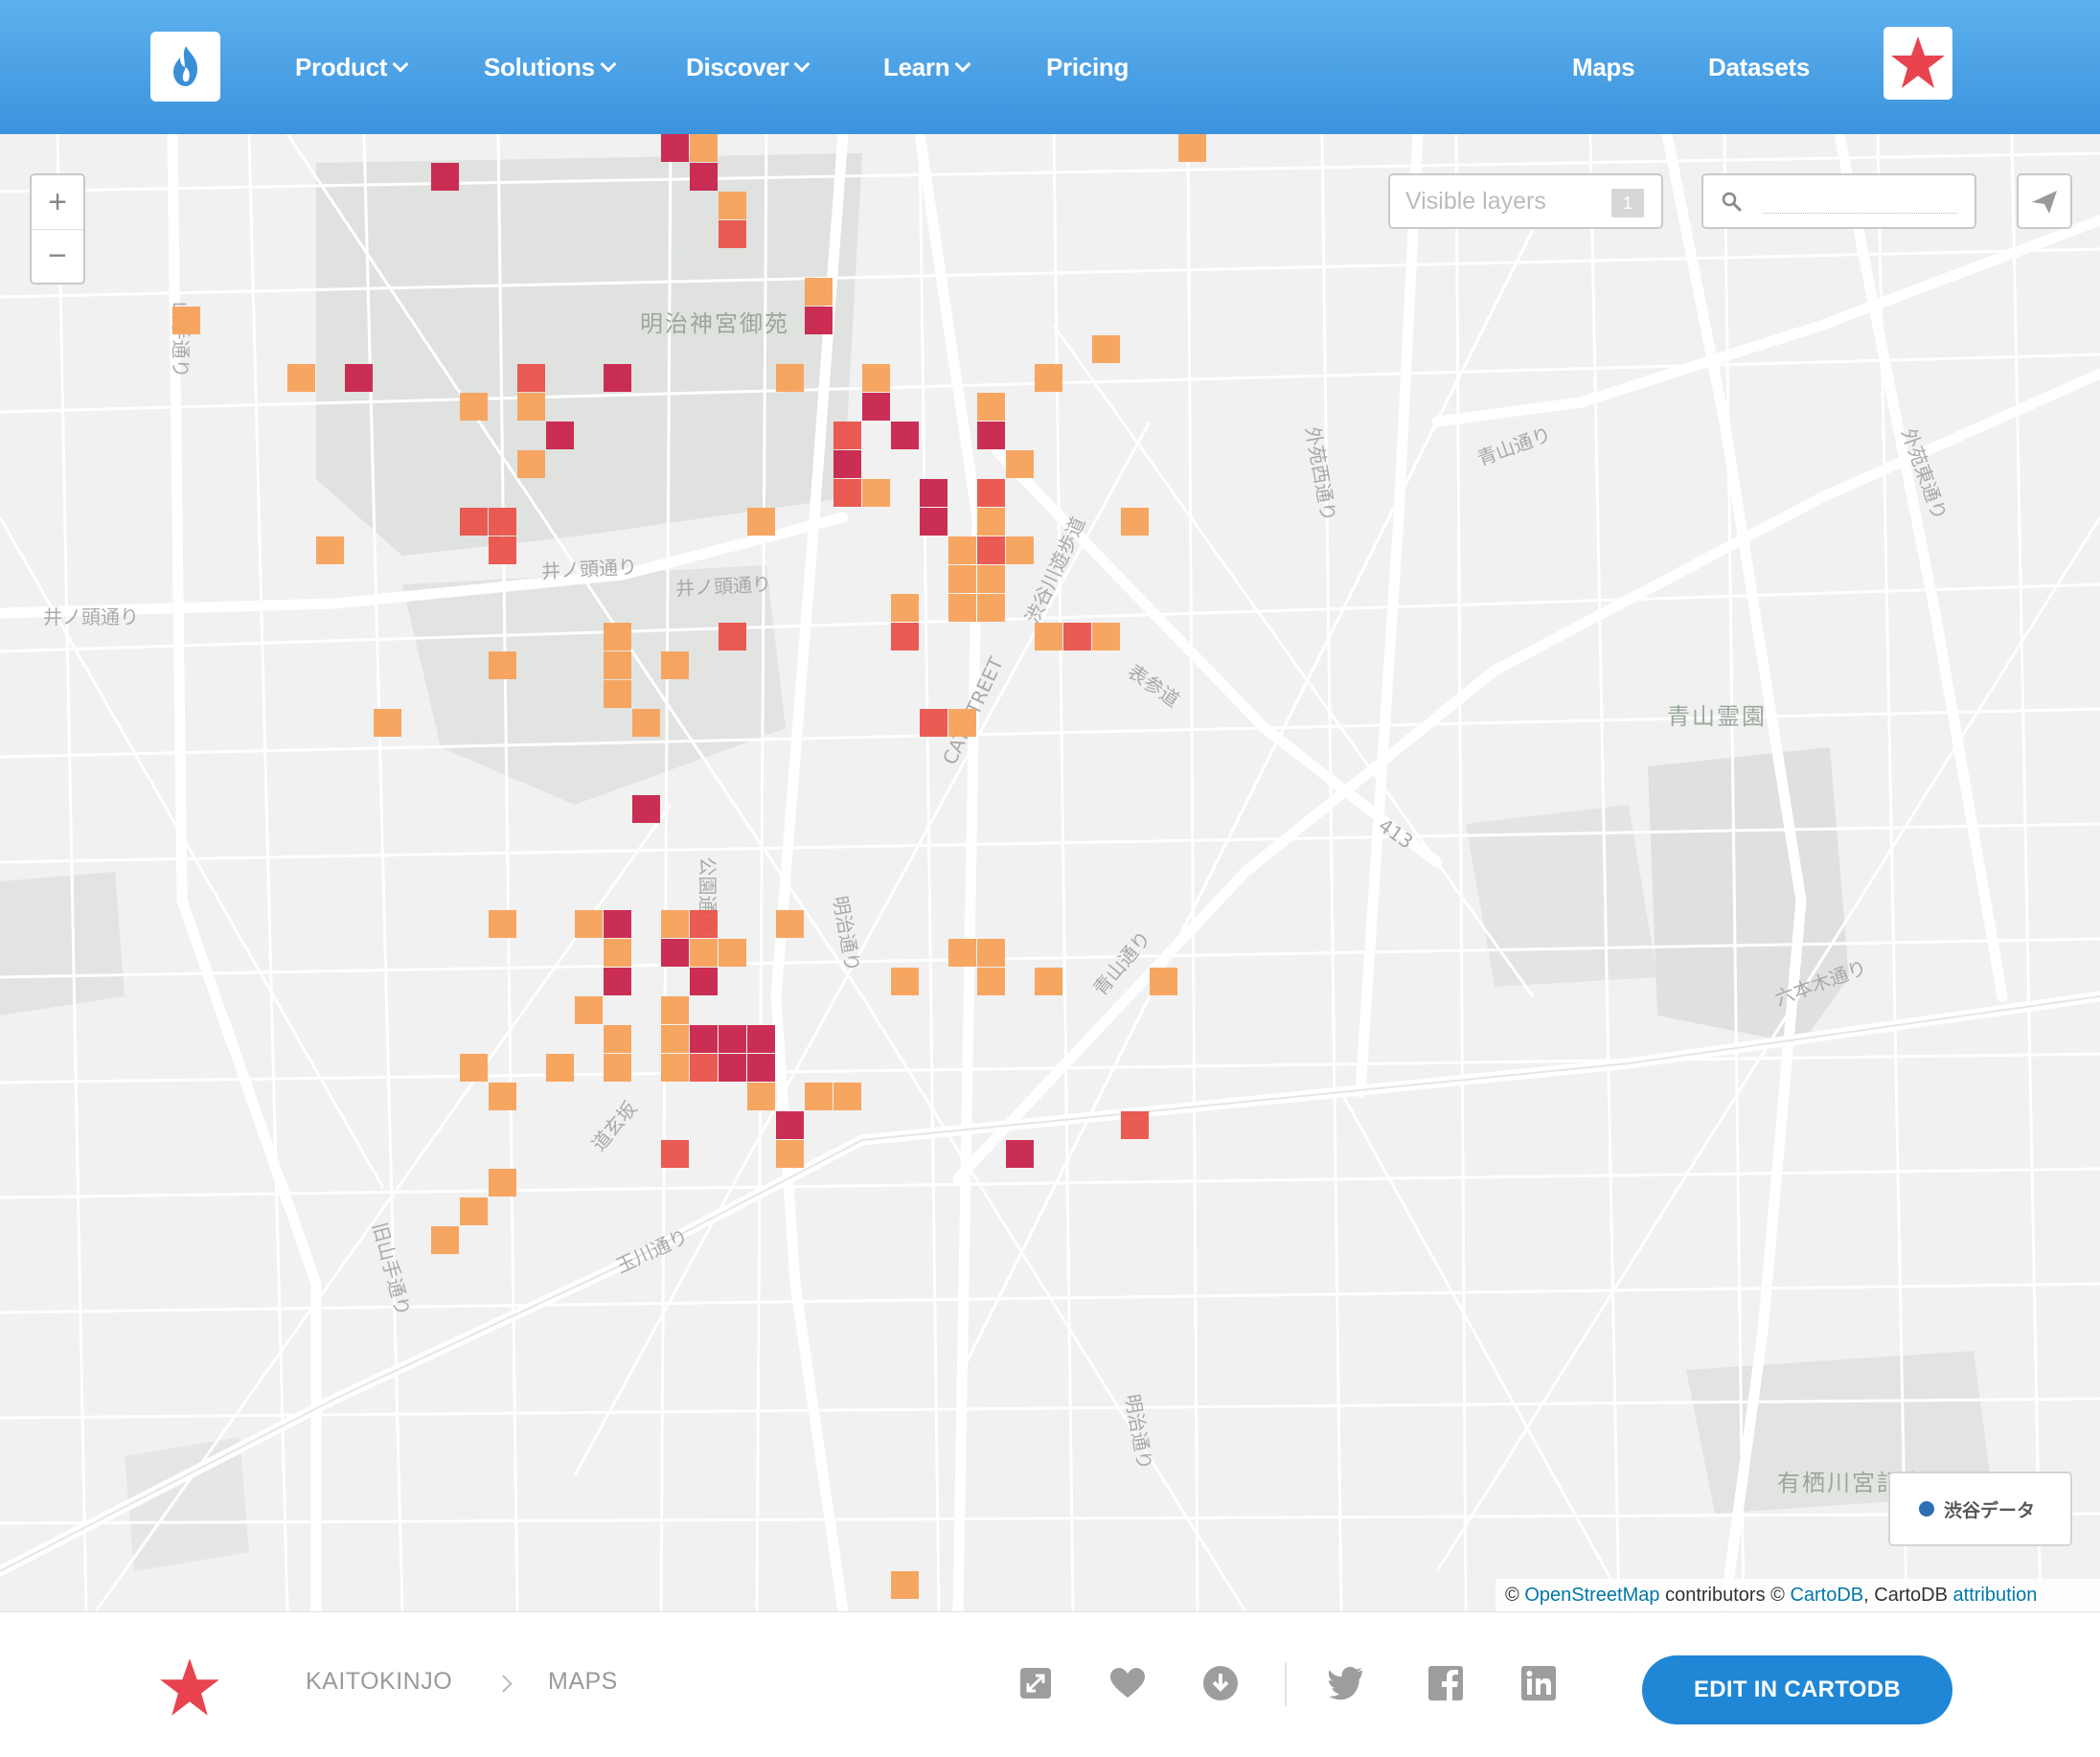 The image size is (2100, 1757). Describe the element at coordinates (379, 1682) in the screenshot. I see `breadcrumb-user: KAITOKINJO` at that location.